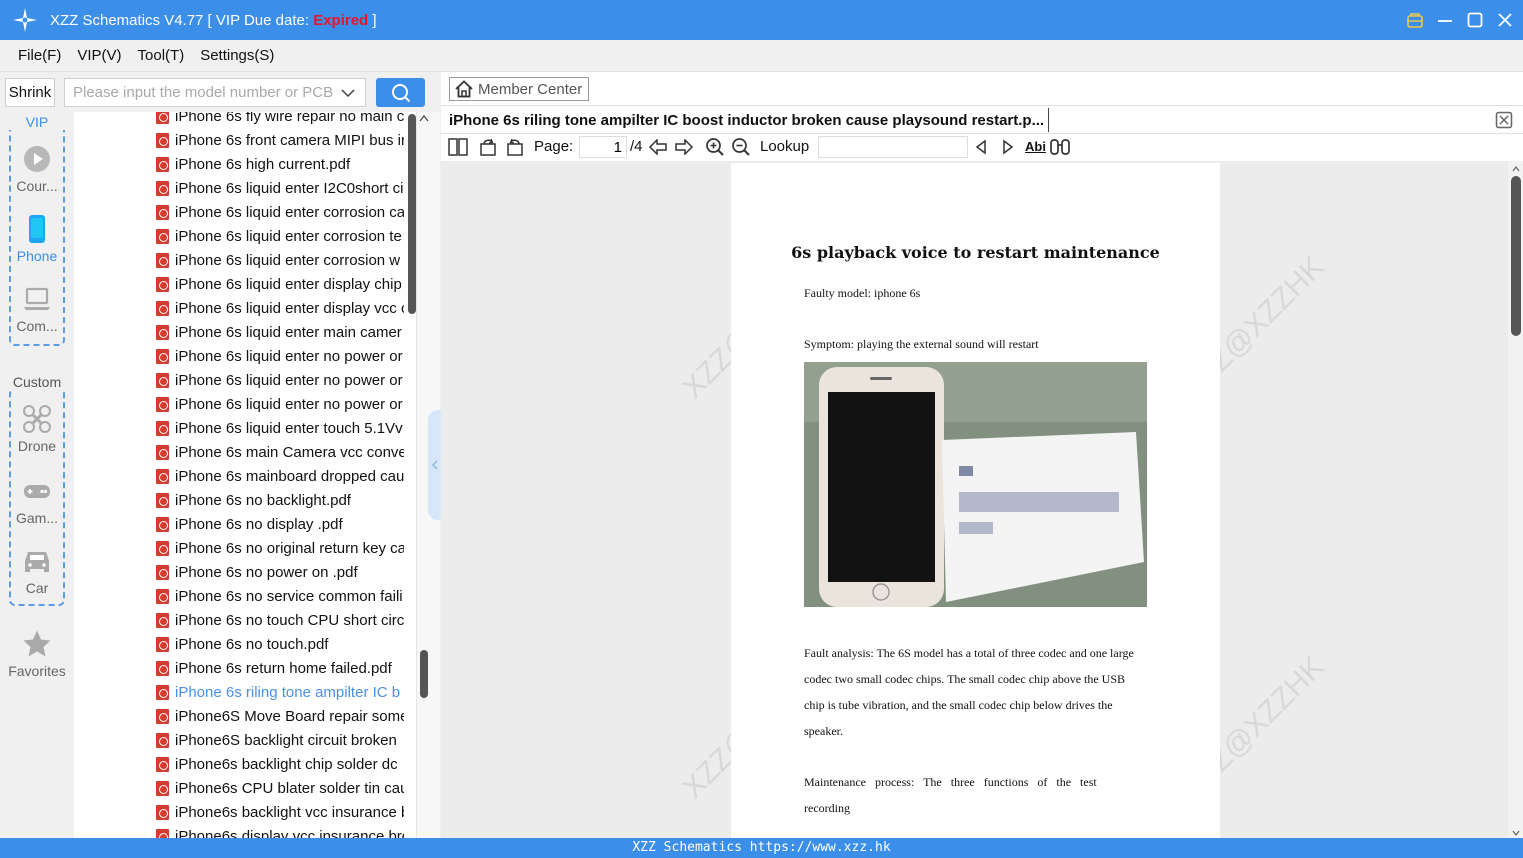  What do you see at coordinates (286, 620) in the screenshot?
I see `file-list-item: iPhone 6s no touch CPU short circu` at bounding box center [286, 620].